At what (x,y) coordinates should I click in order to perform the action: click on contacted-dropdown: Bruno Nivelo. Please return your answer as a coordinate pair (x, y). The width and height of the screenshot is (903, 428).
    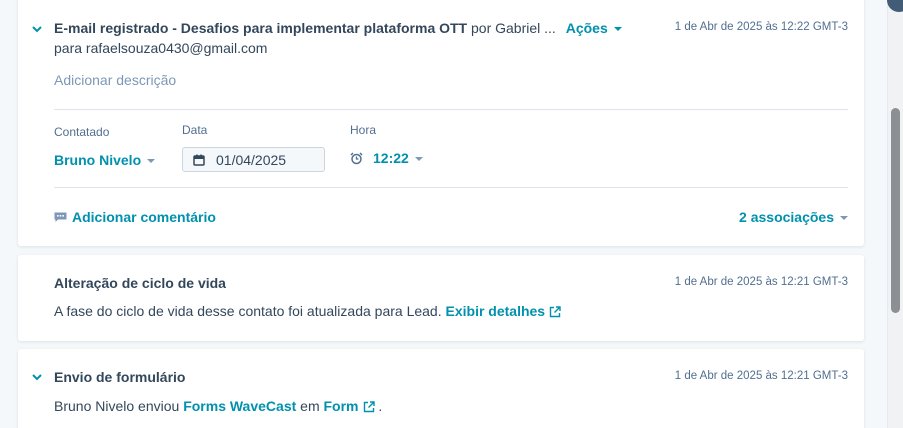
    Looking at the image, I should click on (105, 160).